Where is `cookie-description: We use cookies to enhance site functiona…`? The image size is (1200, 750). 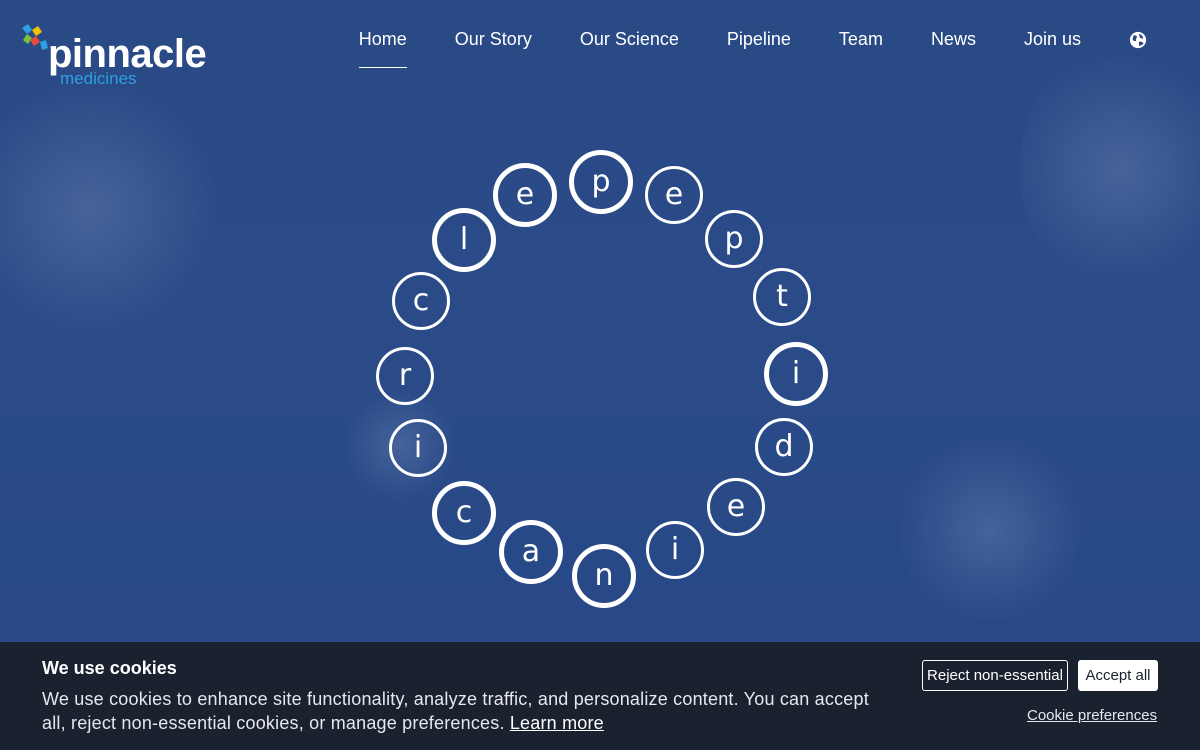 cookie-description: We use cookies to enhance site functiona… is located at coordinates (457, 711).